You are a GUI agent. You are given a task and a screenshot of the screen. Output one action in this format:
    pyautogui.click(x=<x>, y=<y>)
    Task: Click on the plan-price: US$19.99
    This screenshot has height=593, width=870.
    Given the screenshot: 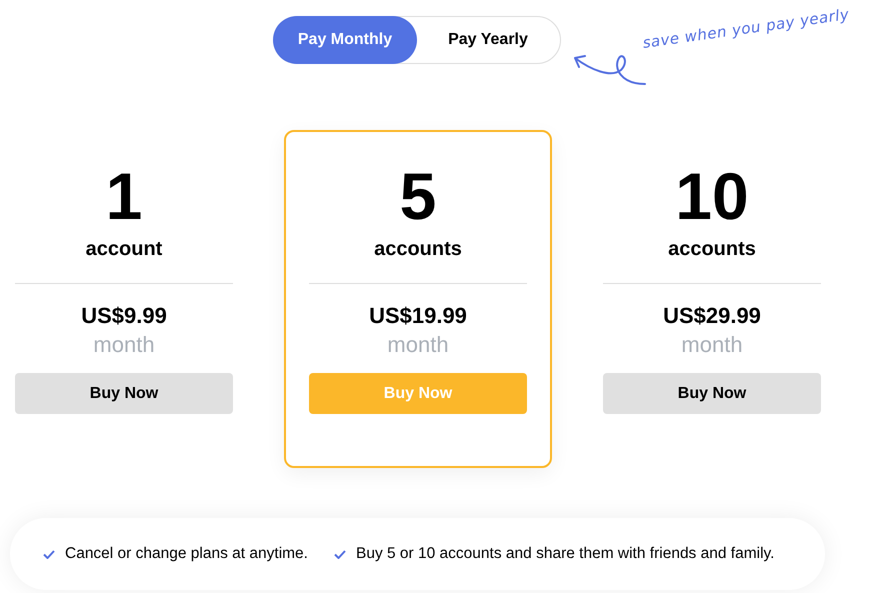 What is the action you would take?
    pyautogui.click(x=418, y=316)
    